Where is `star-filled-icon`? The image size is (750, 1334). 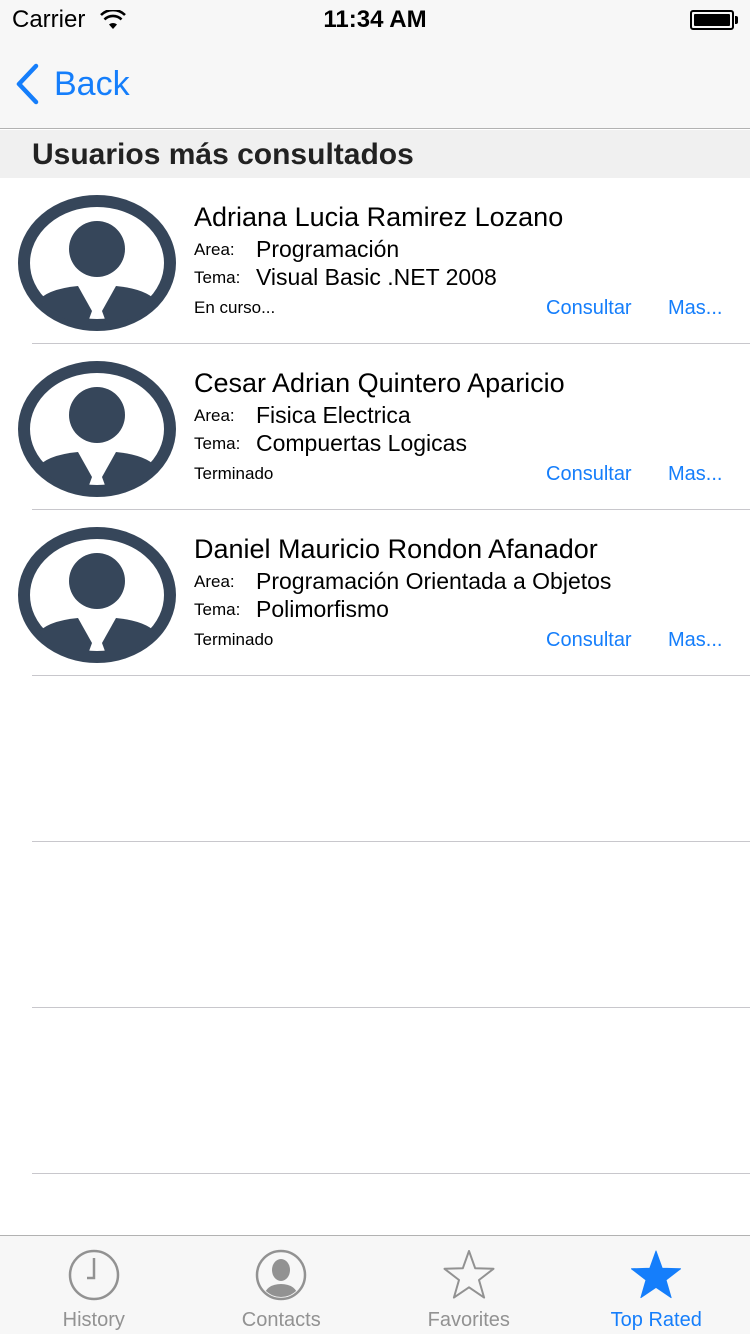
star-filled-icon is located at coordinates (656, 1274).